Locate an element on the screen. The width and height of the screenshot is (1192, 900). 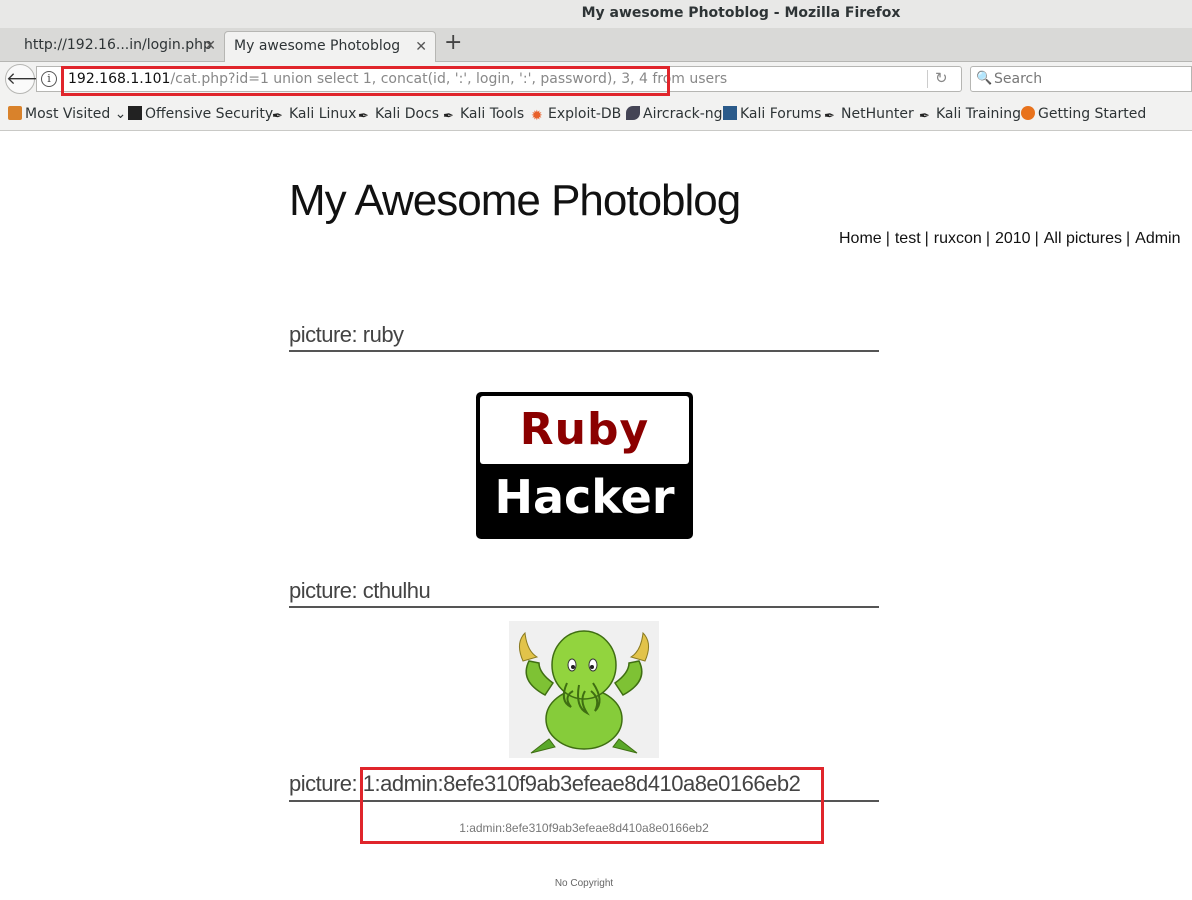
ruby-image-text: Ruby is located at coordinates (584, 429).